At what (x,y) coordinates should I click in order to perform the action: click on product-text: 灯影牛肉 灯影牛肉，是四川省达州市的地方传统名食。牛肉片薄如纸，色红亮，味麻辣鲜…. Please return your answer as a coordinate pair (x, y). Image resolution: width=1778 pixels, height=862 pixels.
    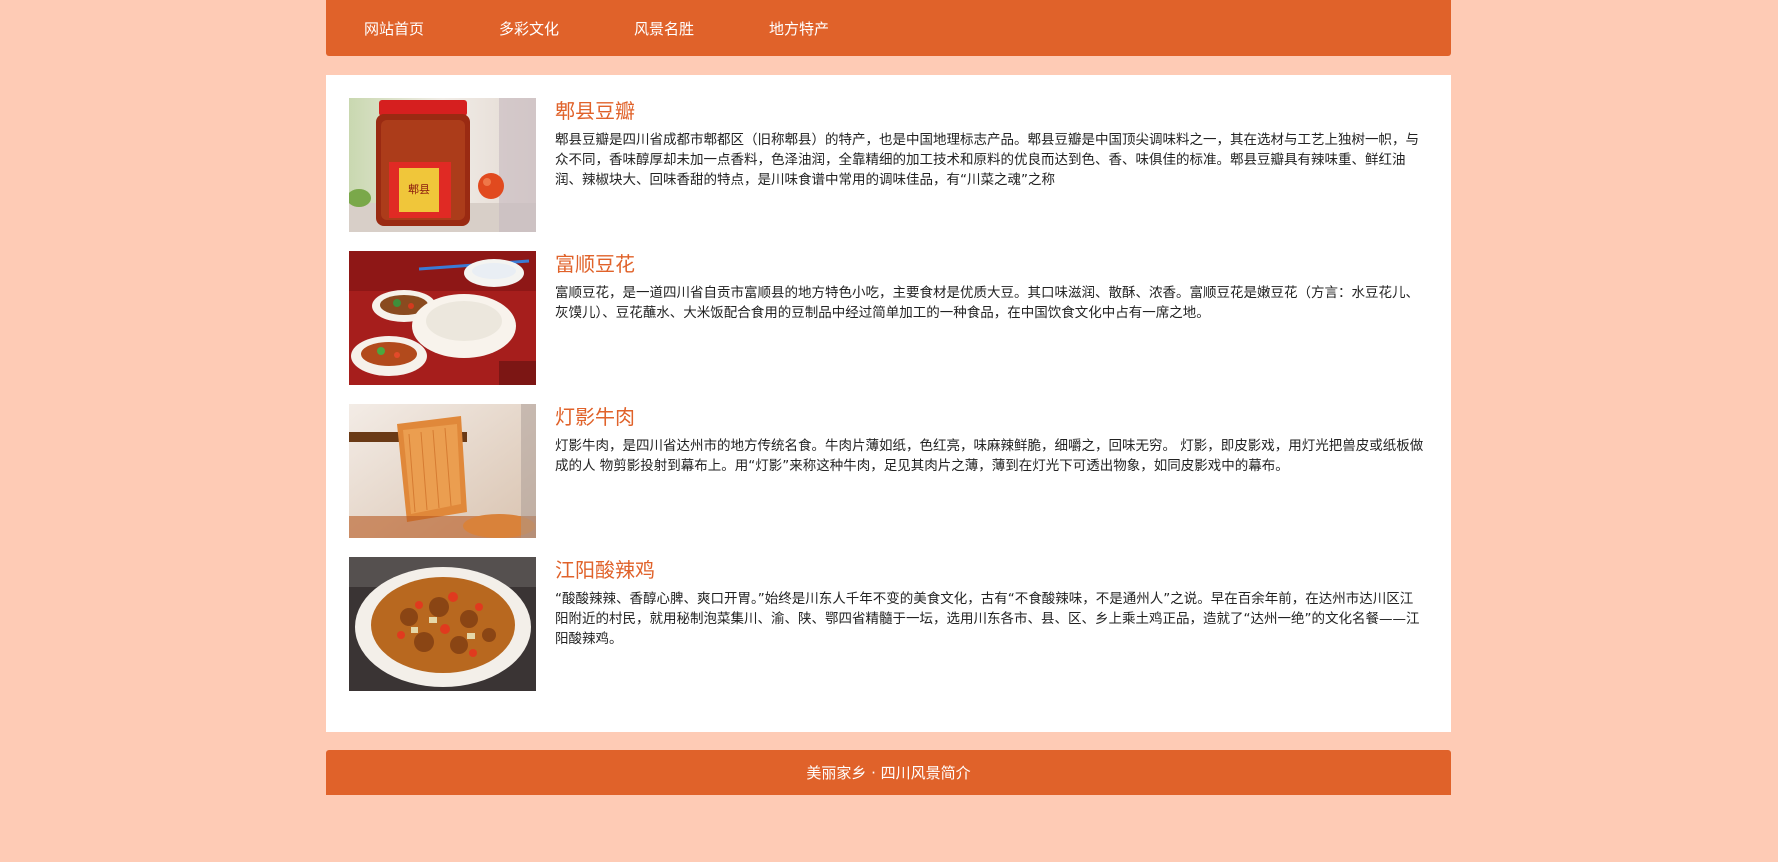
    Looking at the image, I should click on (990, 440).